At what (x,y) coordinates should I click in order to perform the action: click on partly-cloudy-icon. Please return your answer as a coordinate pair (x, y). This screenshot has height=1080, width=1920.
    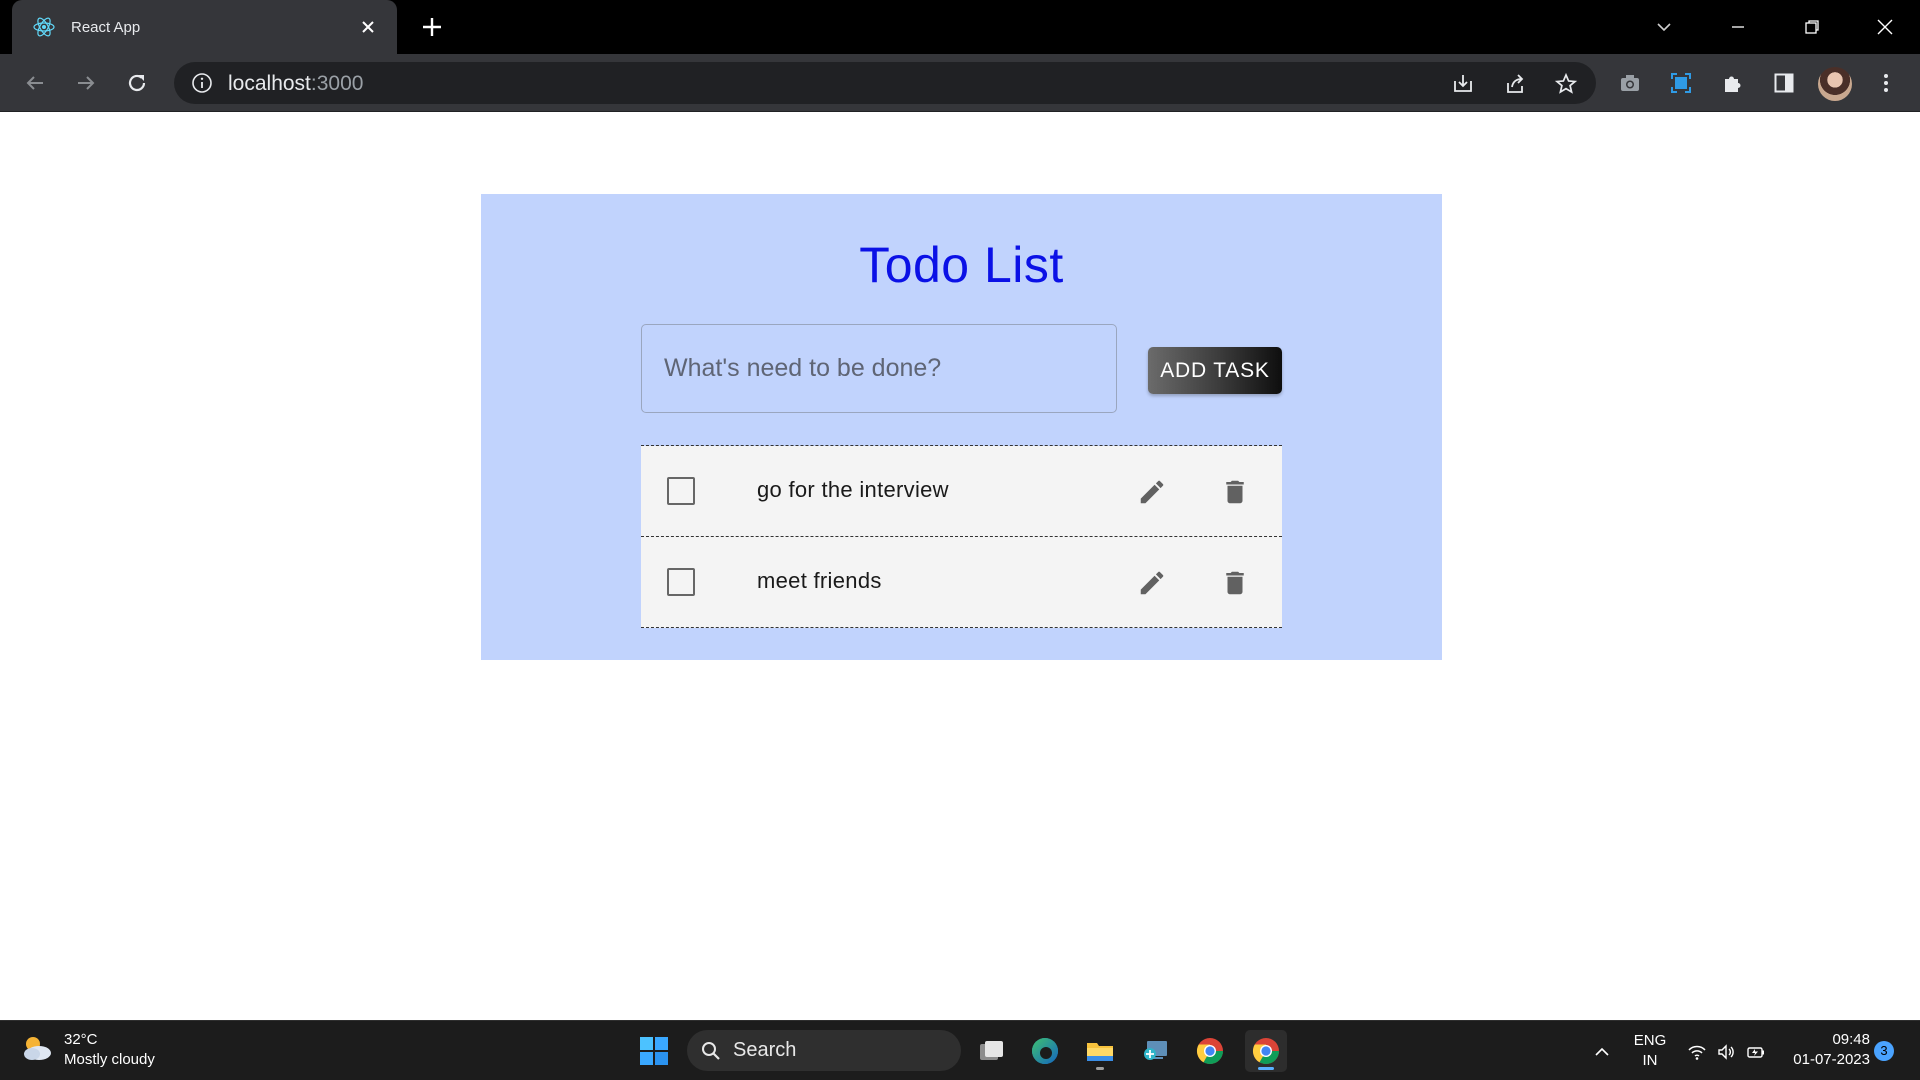
    Looking at the image, I should click on (37, 1050).